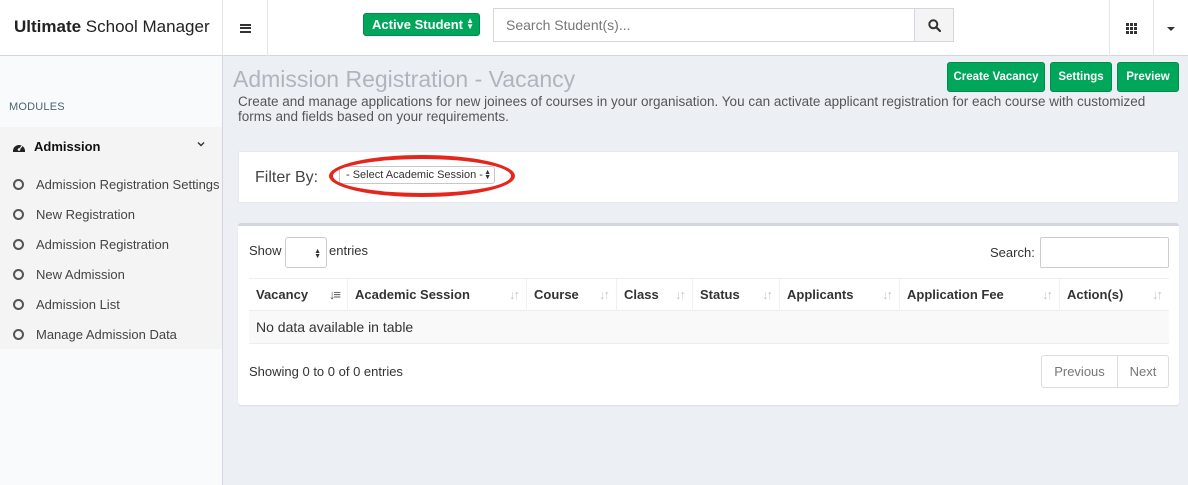  Describe the element at coordinates (201, 144) in the screenshot. I see `chevron-down-icon` at that location.